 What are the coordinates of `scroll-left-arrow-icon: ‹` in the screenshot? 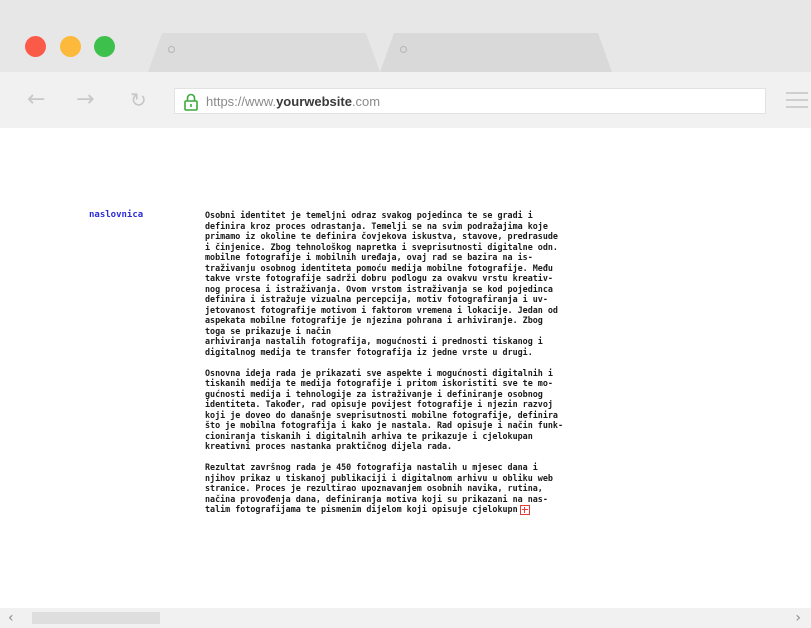 It's located at (11, 618).